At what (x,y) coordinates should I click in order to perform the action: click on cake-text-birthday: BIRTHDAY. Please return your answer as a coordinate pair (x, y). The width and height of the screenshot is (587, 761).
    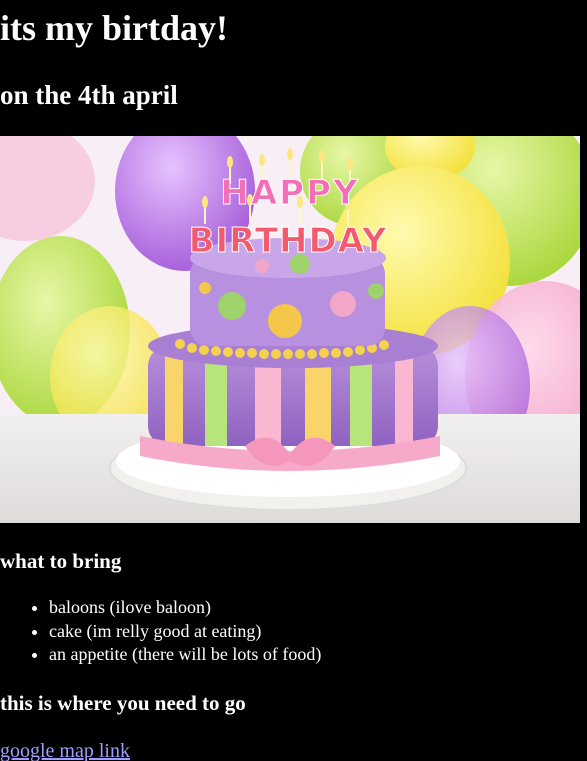
    Looking at the image, I should click on (288, 241).